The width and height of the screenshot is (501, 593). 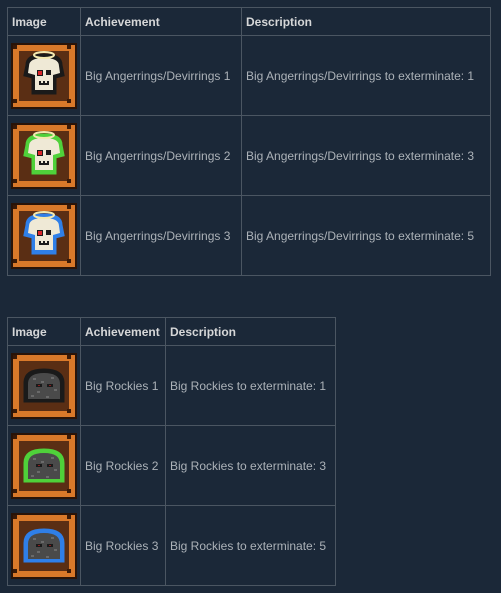 I want to click on angerring-green-icon, so click(x=45, y=155).